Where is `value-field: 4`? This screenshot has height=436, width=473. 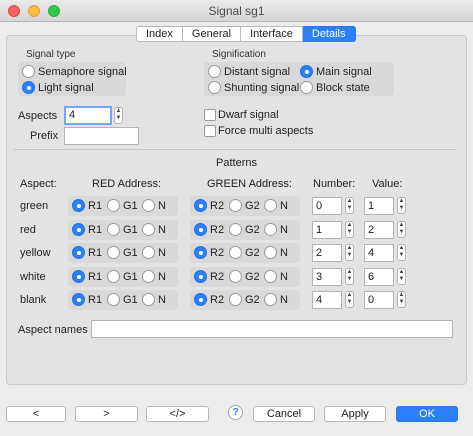
value-field: 4 is located at coordinates (379, 253).